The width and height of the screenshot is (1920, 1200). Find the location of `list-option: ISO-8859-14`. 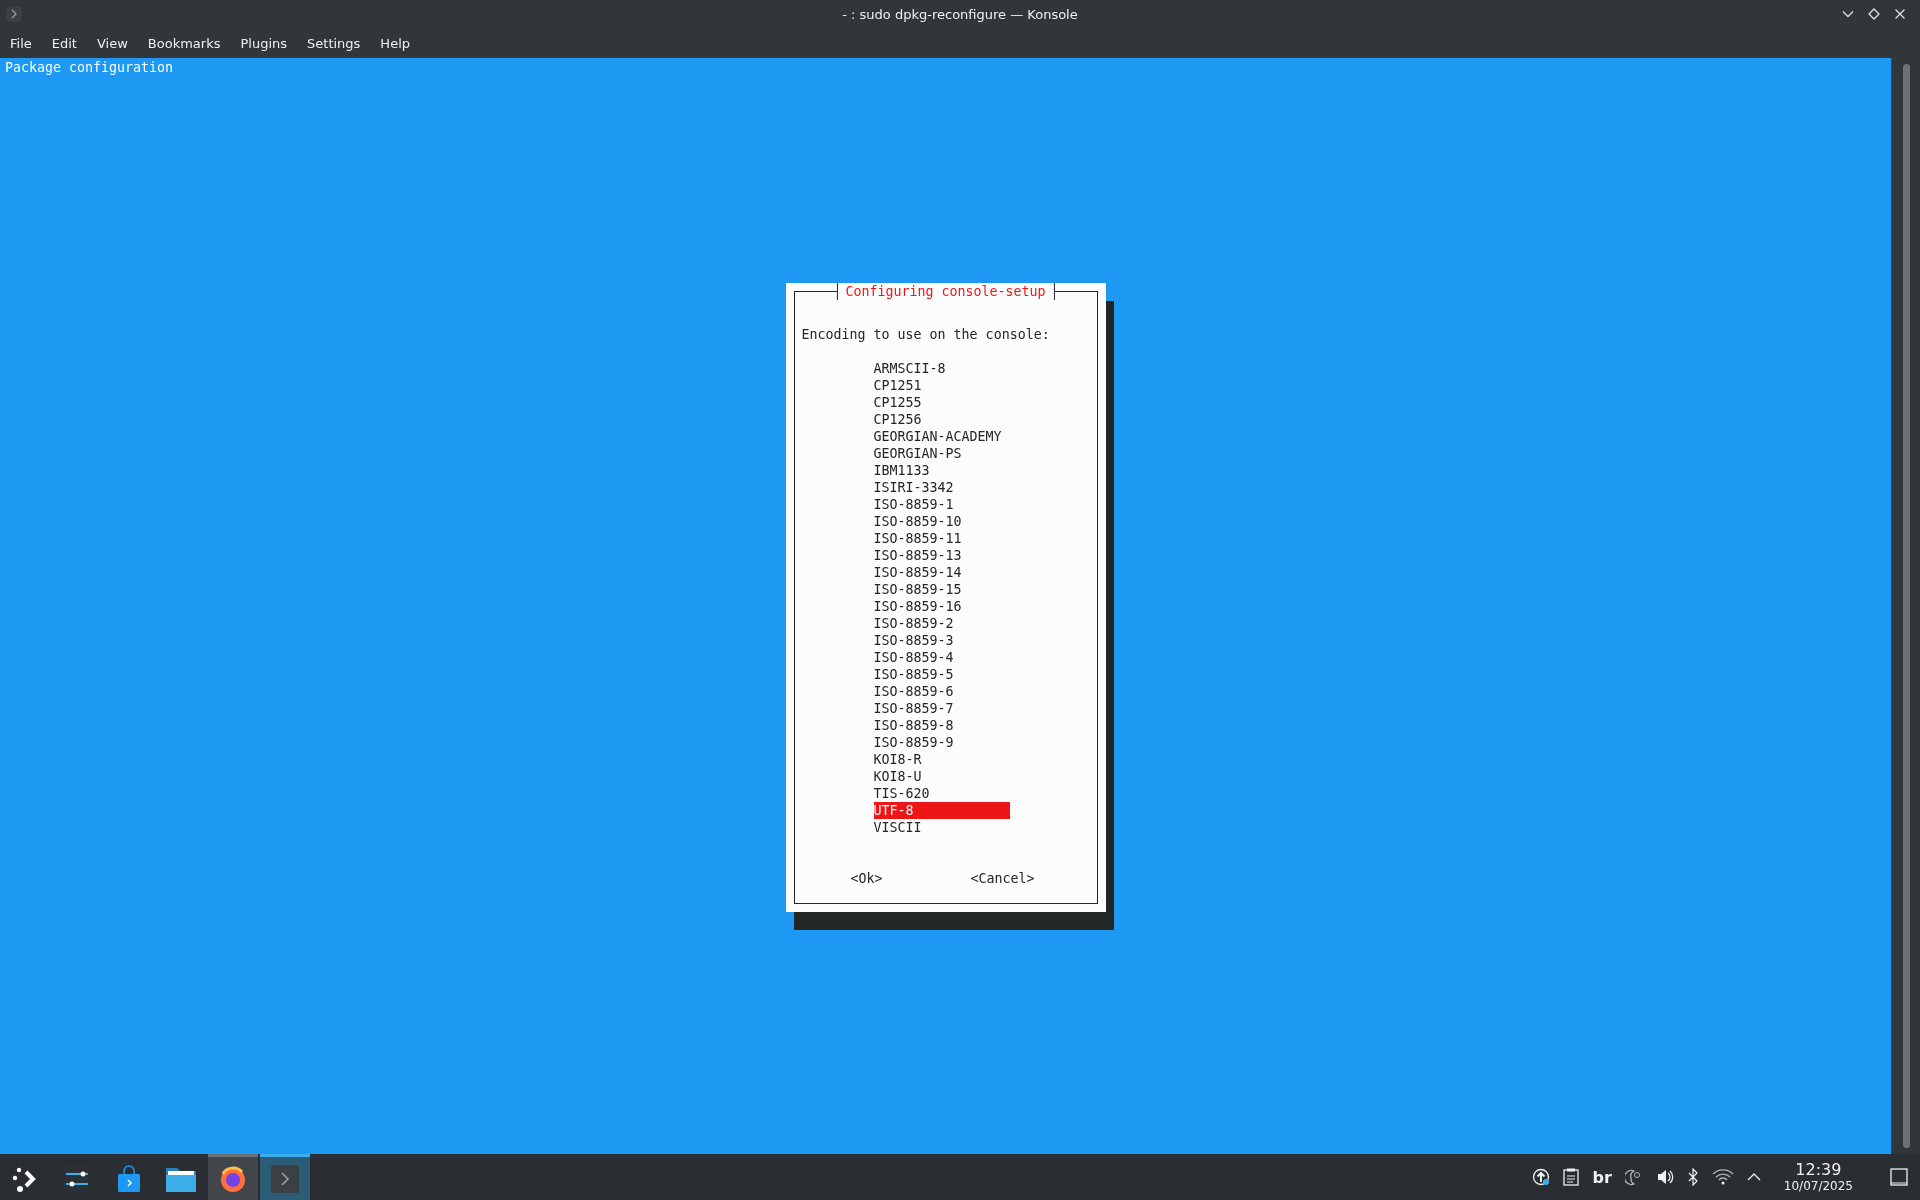

list-option: ISO-8859-14 is located at coordinates (941, 572).